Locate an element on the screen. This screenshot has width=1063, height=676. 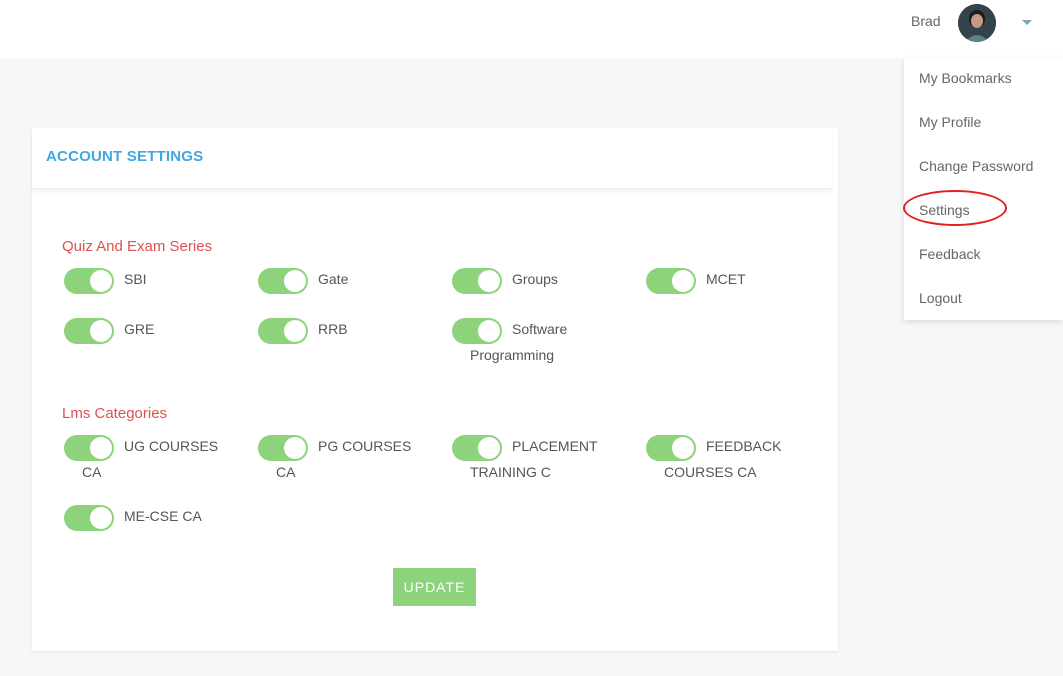
page-title: ACCOUNT SETTINGS is located at coordinates (125, 156).